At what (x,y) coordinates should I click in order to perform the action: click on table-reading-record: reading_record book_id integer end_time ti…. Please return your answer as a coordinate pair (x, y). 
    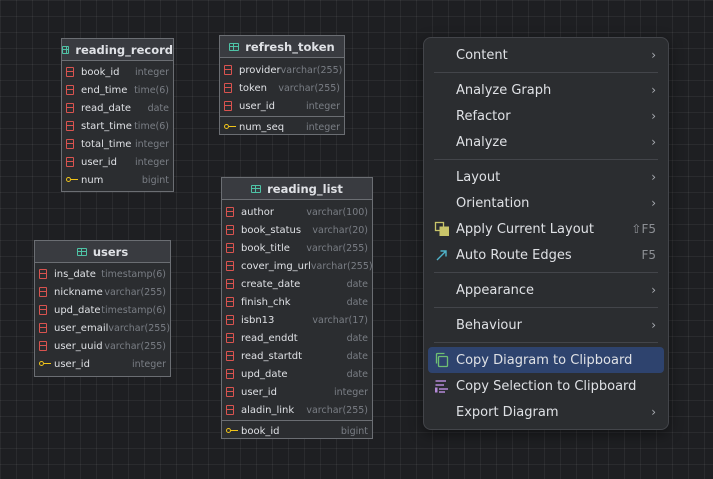
    Looking at the image, I should click on (117, 115).